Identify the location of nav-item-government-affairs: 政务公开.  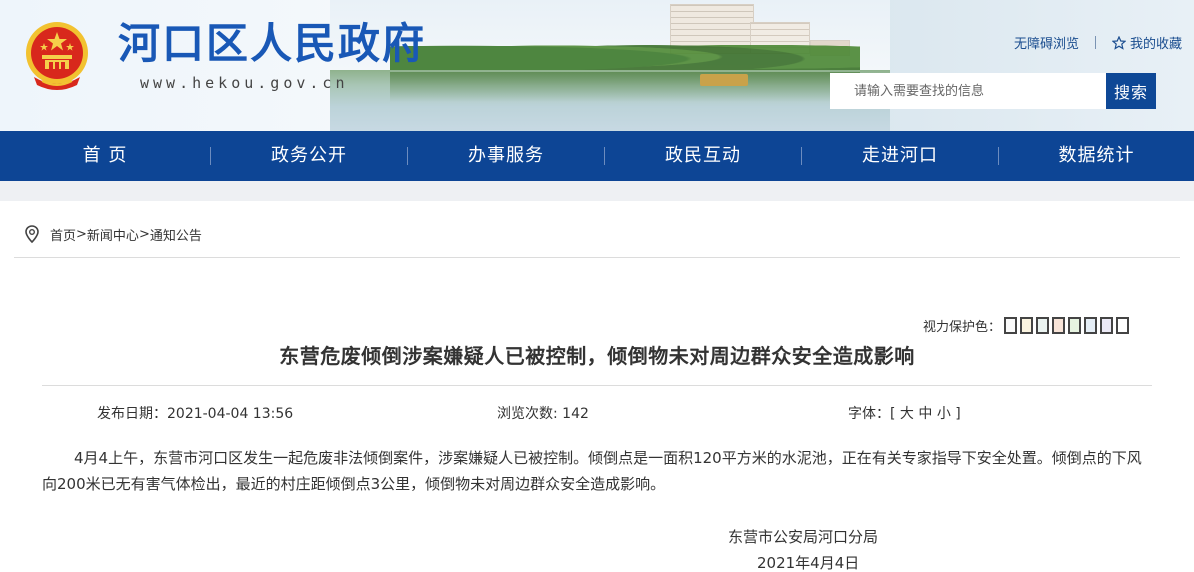
(309, 156).